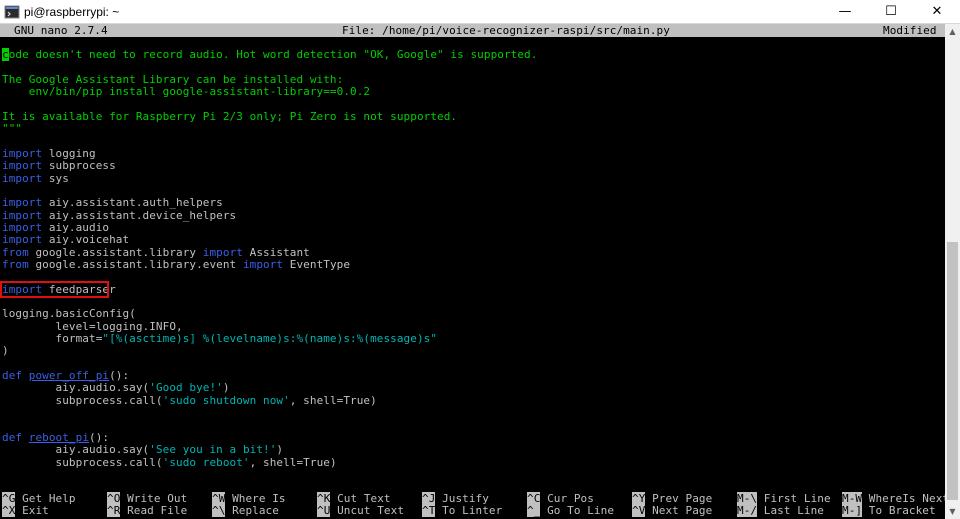 The image size is (960, 519). What do you see at coordinates (49, 153) in the screenshot?
I see `code-line: import logging` at bounding box center [49, 153].